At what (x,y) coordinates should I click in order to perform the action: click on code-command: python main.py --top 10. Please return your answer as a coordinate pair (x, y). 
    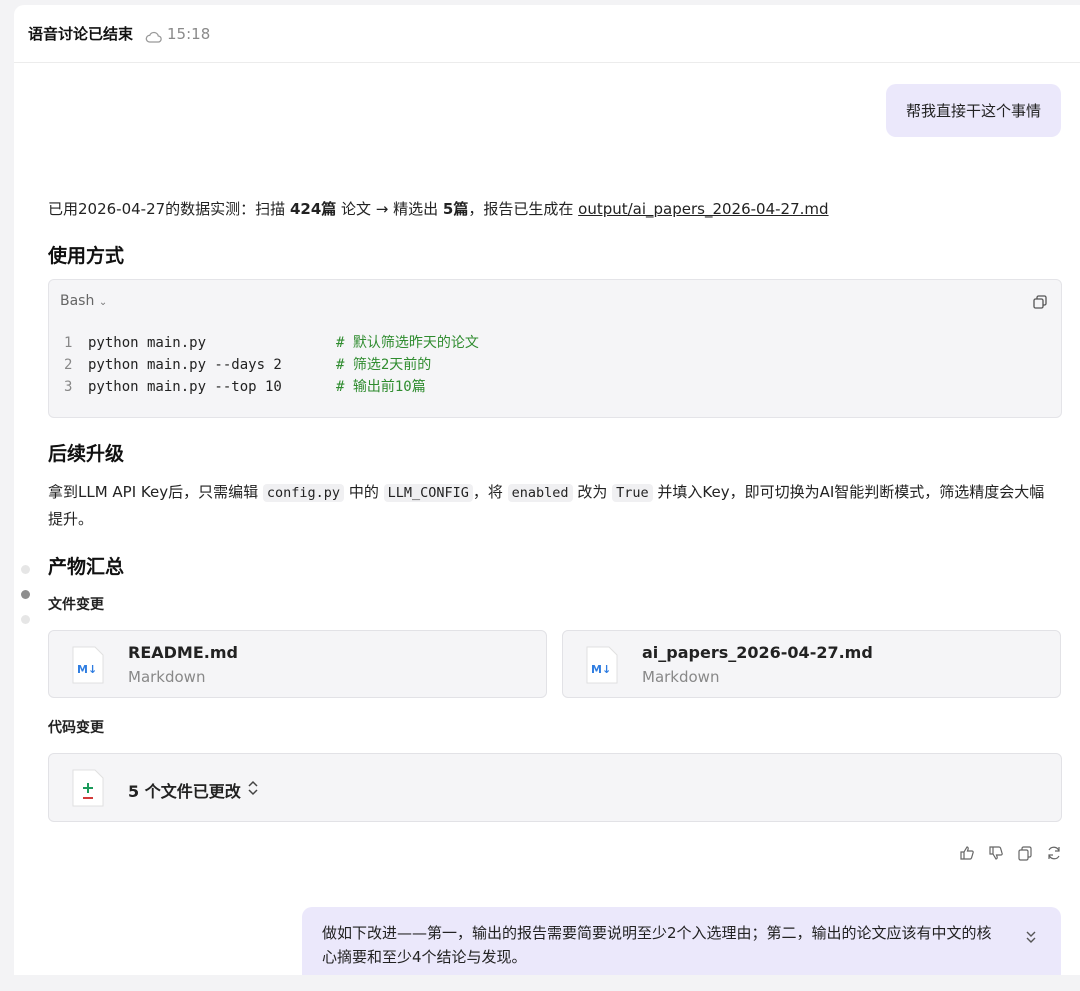
    Looking at the image, I should click on (185, 387).